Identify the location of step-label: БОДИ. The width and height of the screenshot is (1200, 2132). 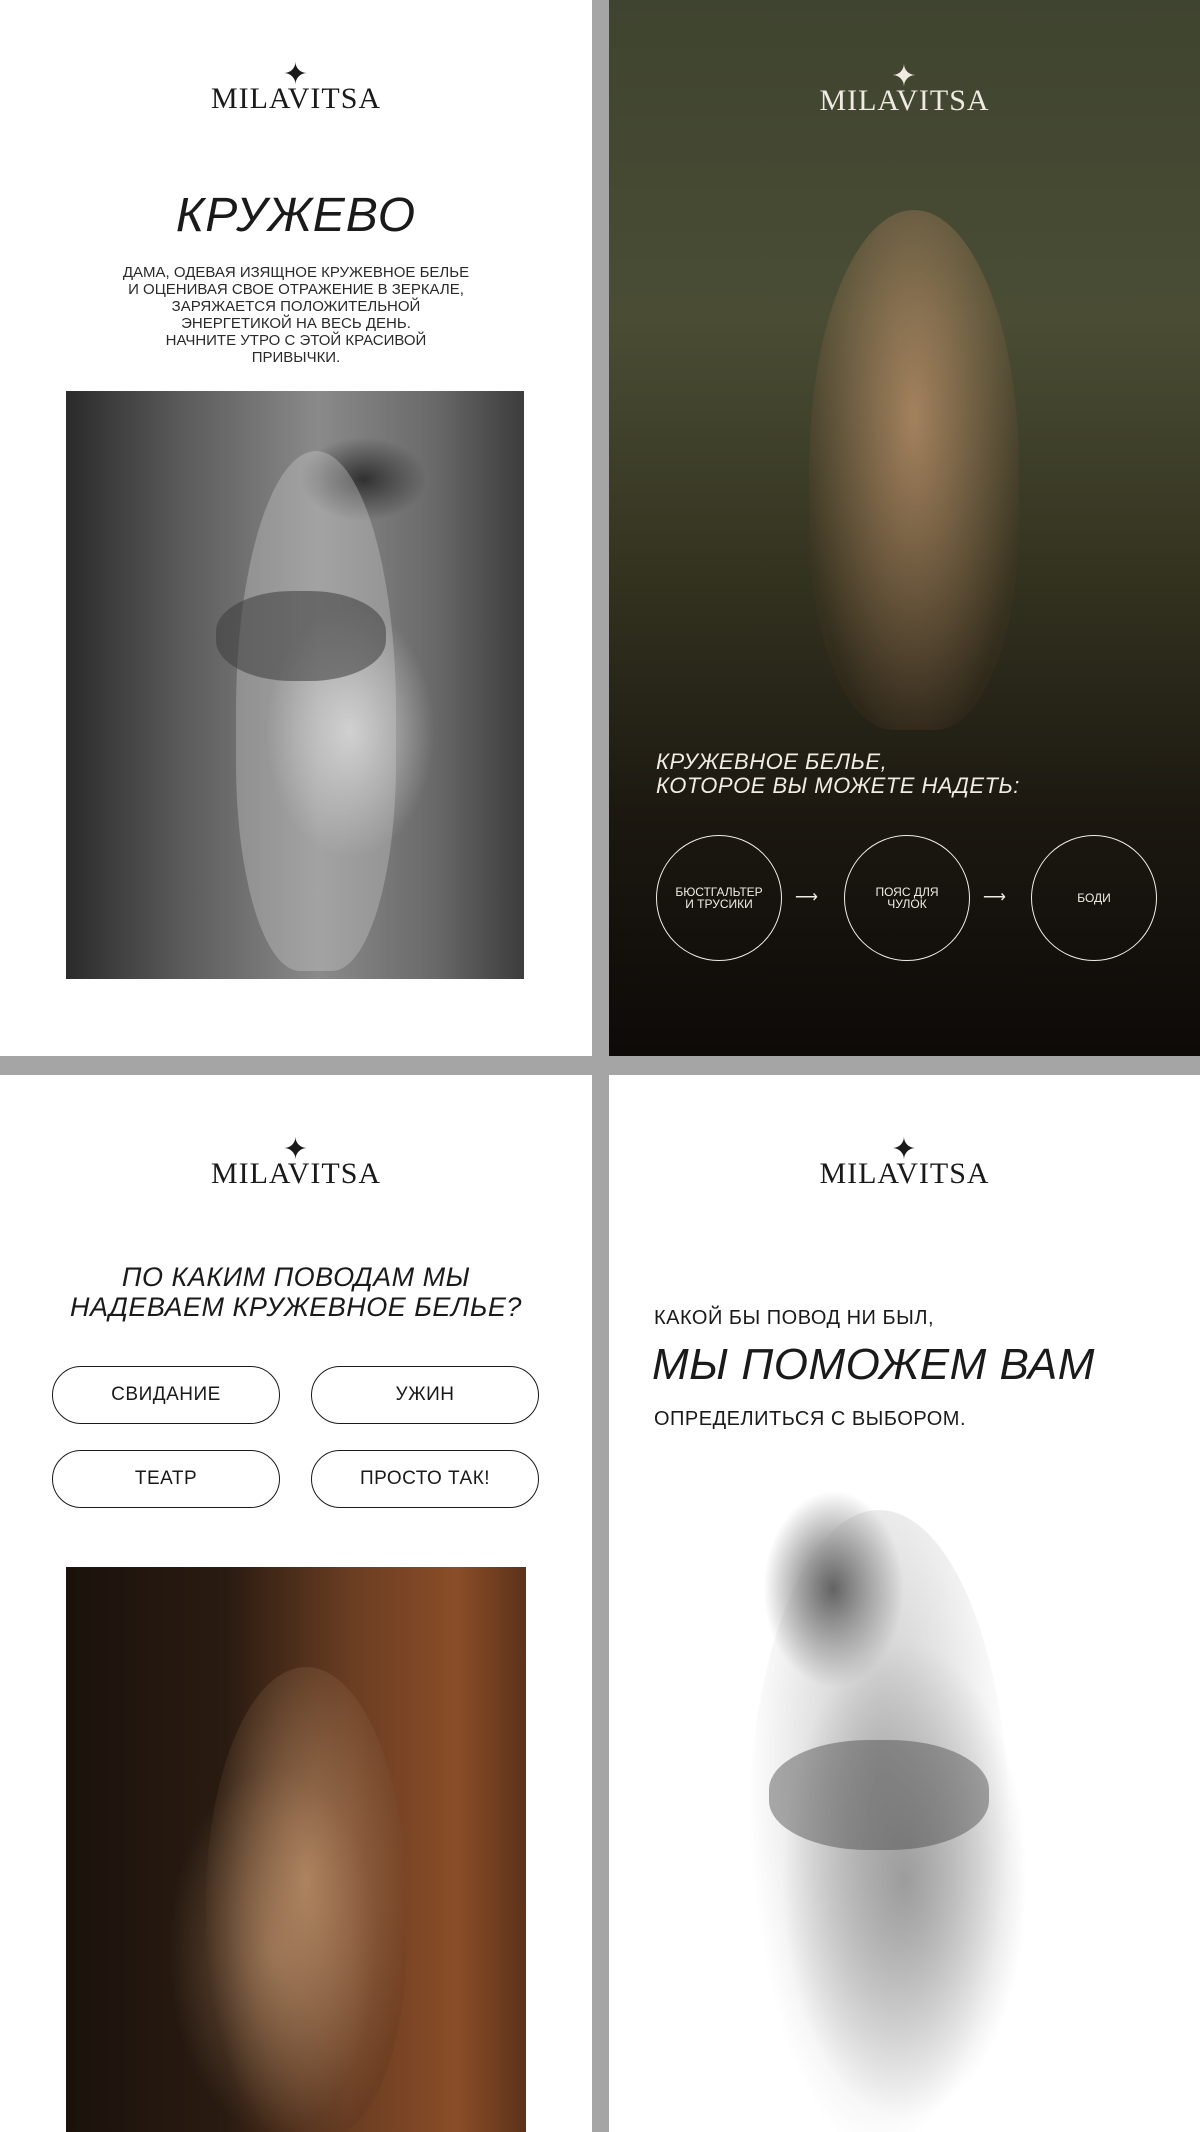
(1094, 898).